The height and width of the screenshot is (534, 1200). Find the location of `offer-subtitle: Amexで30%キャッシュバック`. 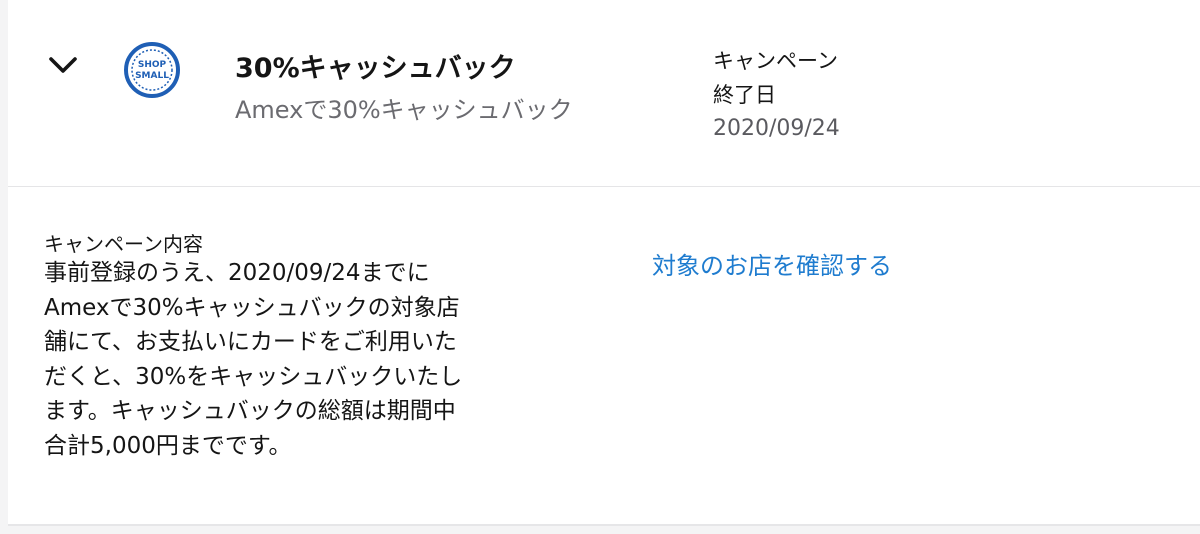

offer-subtitle: Amexで30%キャッシュバック is located at coordinates (404, 110).